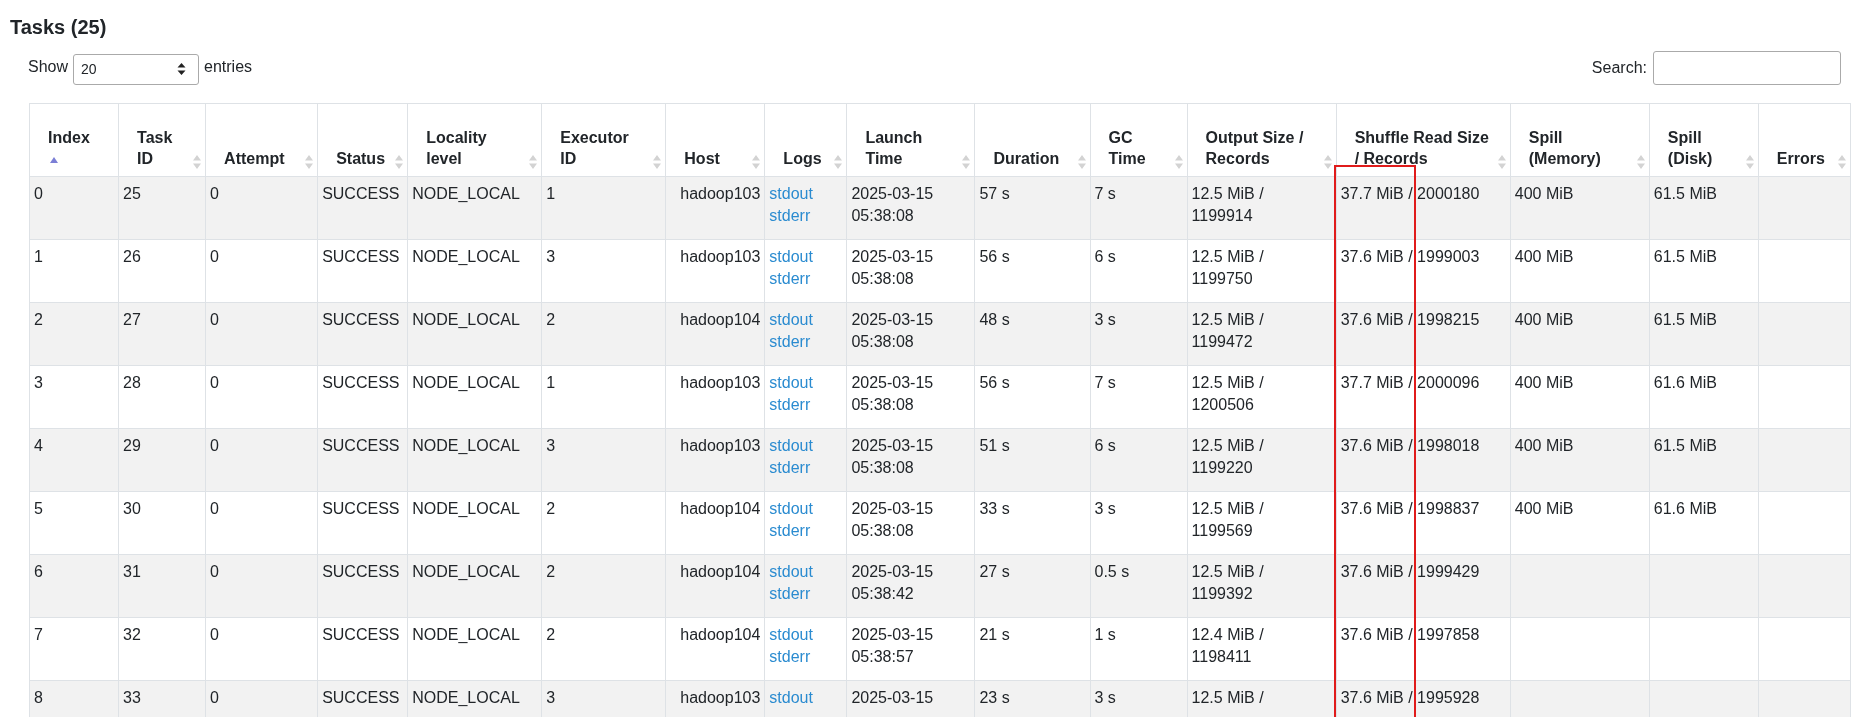  I want to click on table-cell: 37.6 MiB / 1998018, so click(1410, 445).